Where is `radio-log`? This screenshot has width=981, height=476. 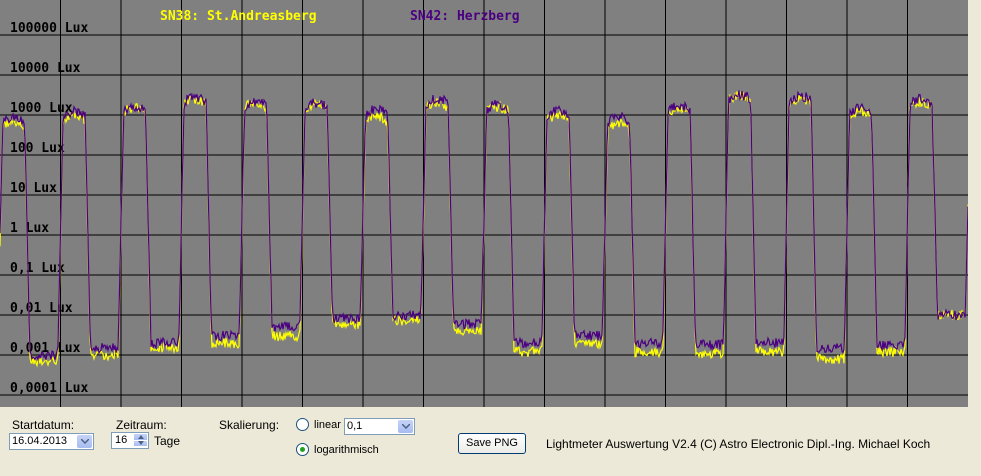 radio-log is located at coordinates (302, 449).